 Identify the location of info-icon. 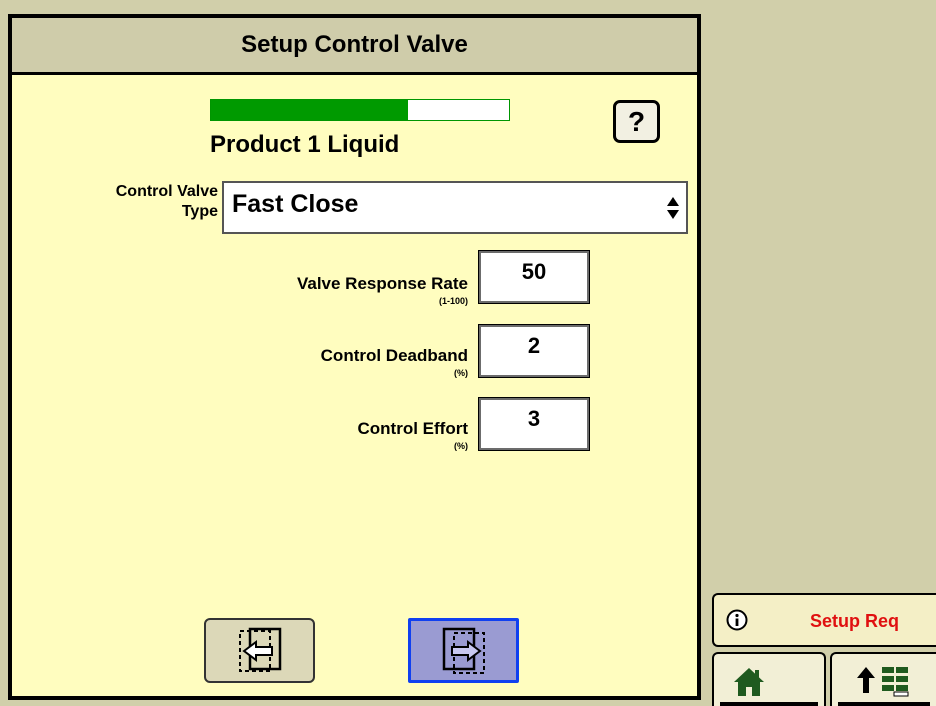
(737, 620).